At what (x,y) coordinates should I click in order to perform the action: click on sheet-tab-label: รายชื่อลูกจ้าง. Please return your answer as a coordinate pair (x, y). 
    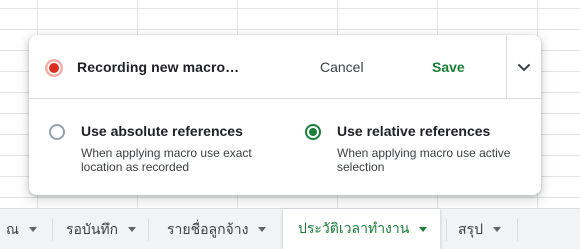
    Looking at the image, I should click on (208, 229).